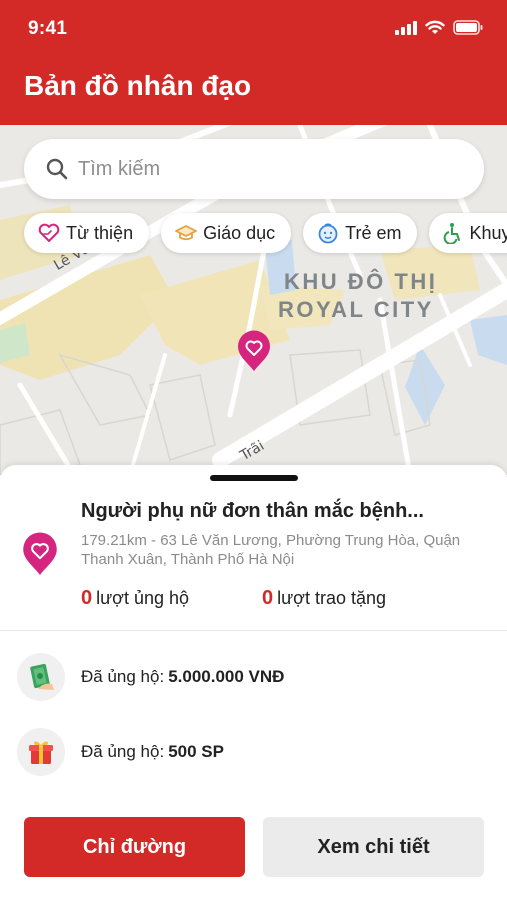  What do you see at coordinates (254, 351) in the screenshot?
I see `map-pin-icon` at bounding box center [254, 351].